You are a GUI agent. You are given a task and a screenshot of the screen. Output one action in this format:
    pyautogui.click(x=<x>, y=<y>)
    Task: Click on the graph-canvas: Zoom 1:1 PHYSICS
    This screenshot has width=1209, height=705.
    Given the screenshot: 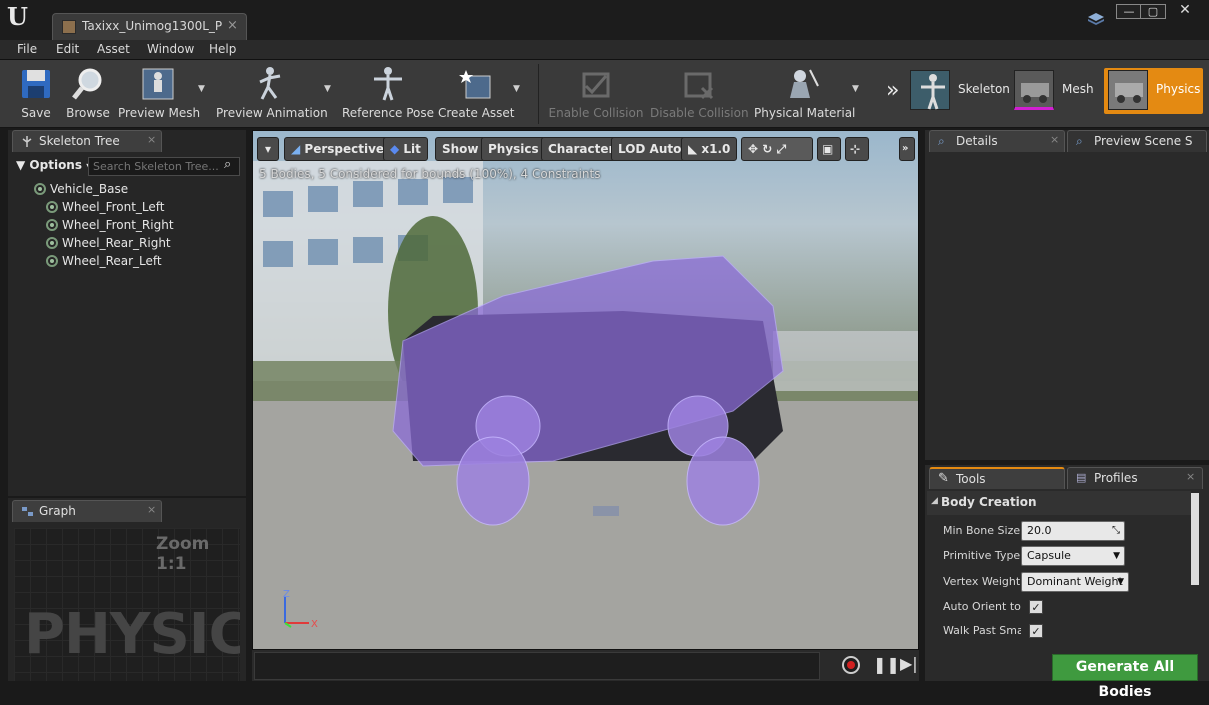 What is the action you would take?
    pyautogui.click(x=127, y=604)
    